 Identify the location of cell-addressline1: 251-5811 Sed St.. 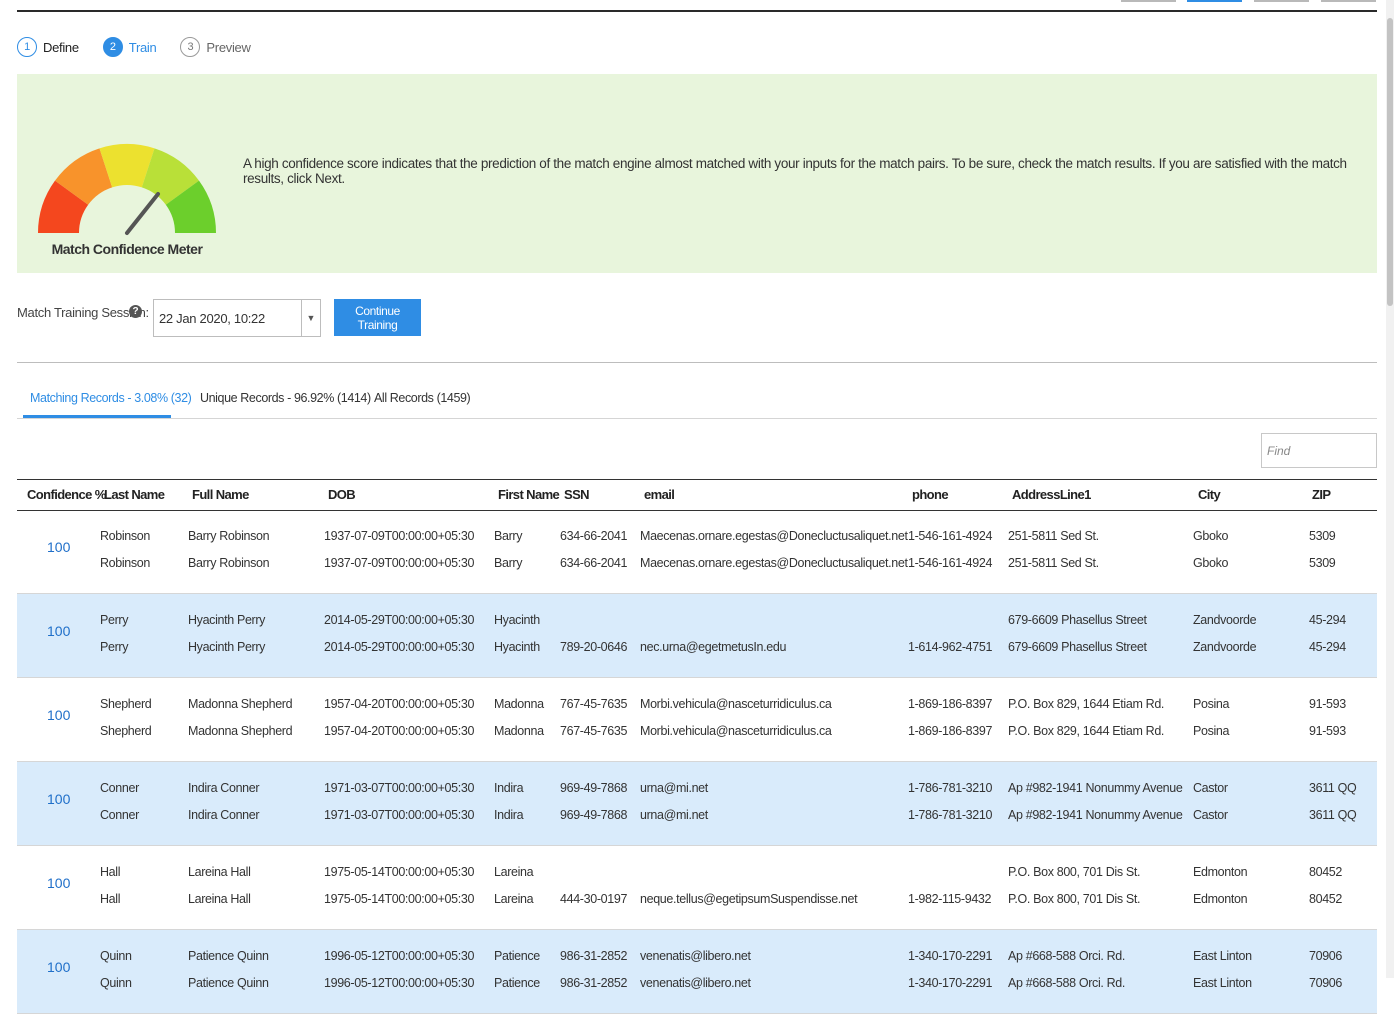
(1053, 563).